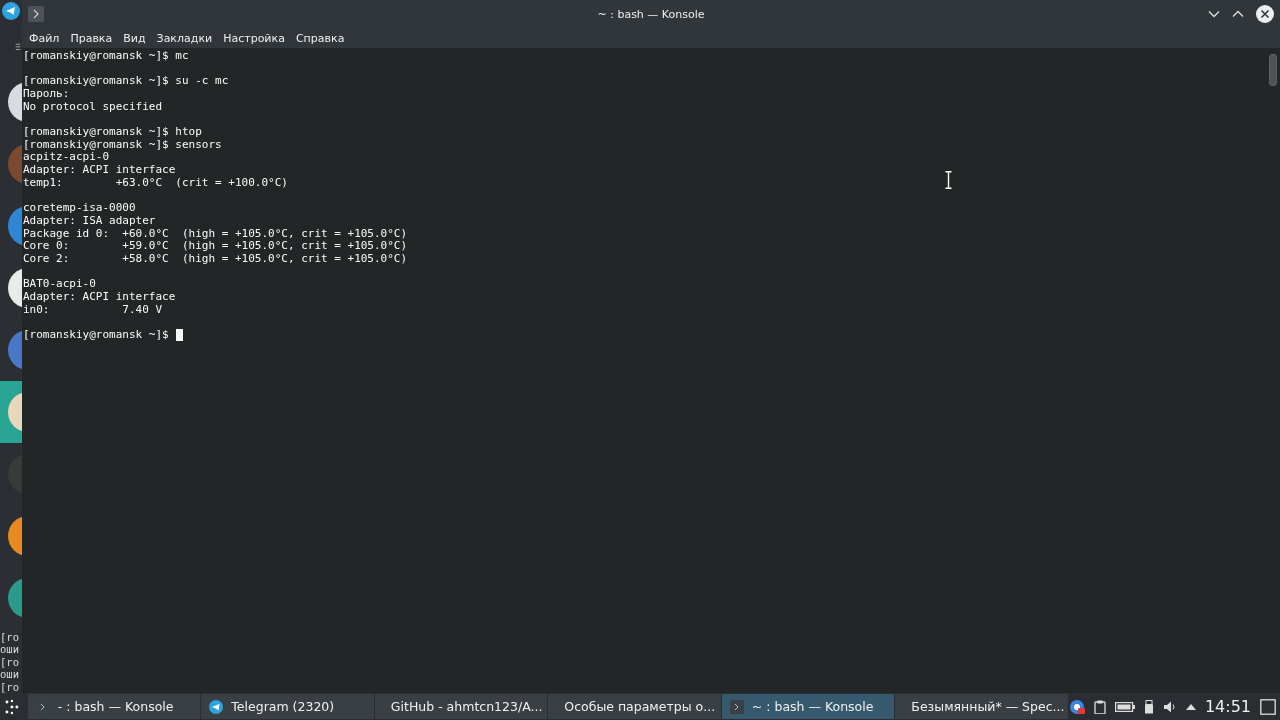 The height and width of the screenshot is (720, 1280). What do you see at coordinates (93, 107) in the screenshot?
I see `terminal-line: No protocol specified` at bounding box center [93, 107].